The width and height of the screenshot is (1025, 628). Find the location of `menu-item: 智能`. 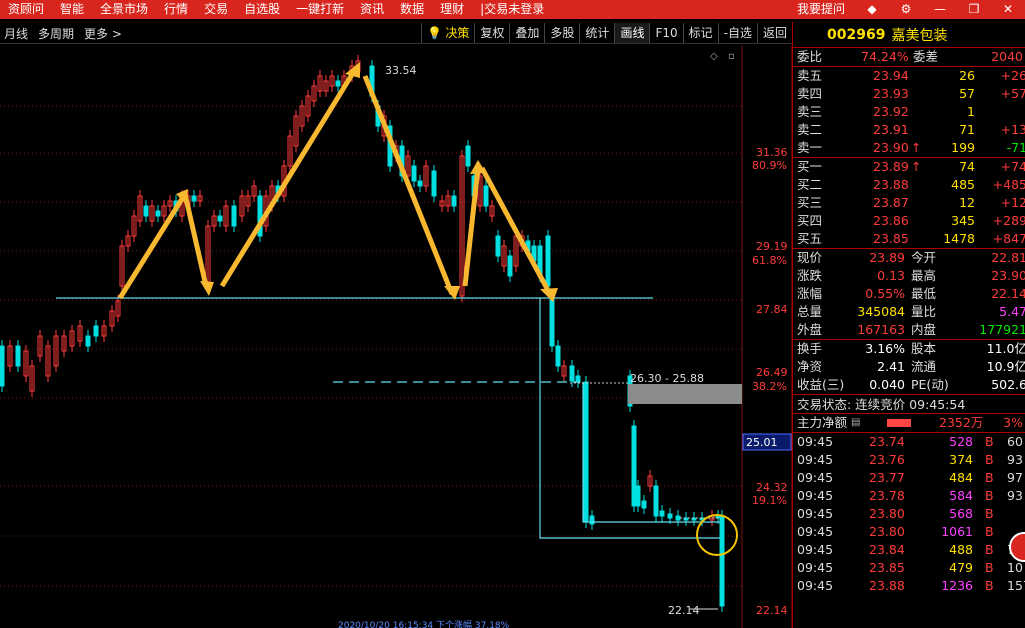

menu-item: 智能 is located at coordinates (72, 9).